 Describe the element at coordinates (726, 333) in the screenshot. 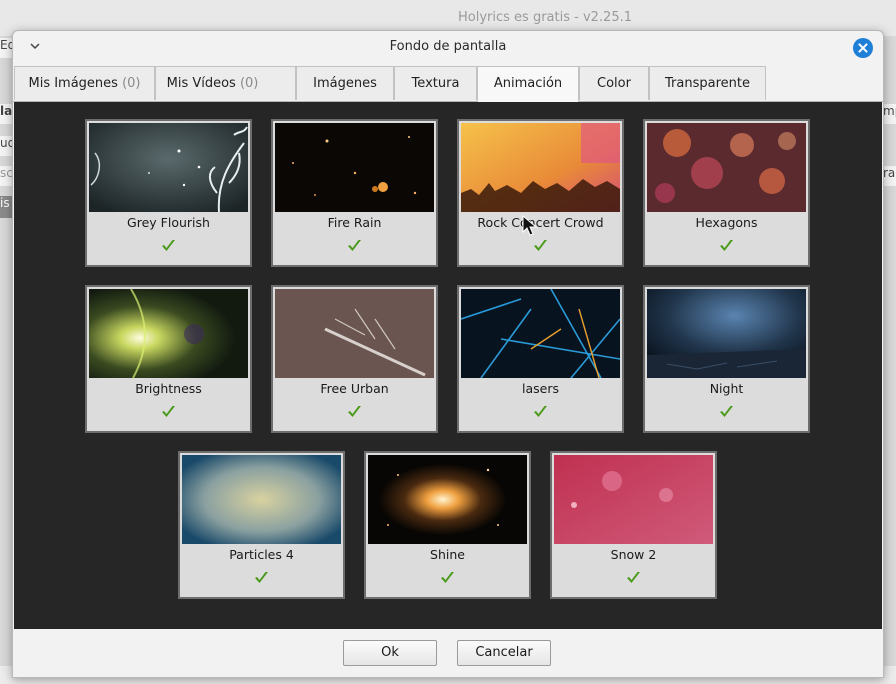

I see `thumbnail-night` at that location.